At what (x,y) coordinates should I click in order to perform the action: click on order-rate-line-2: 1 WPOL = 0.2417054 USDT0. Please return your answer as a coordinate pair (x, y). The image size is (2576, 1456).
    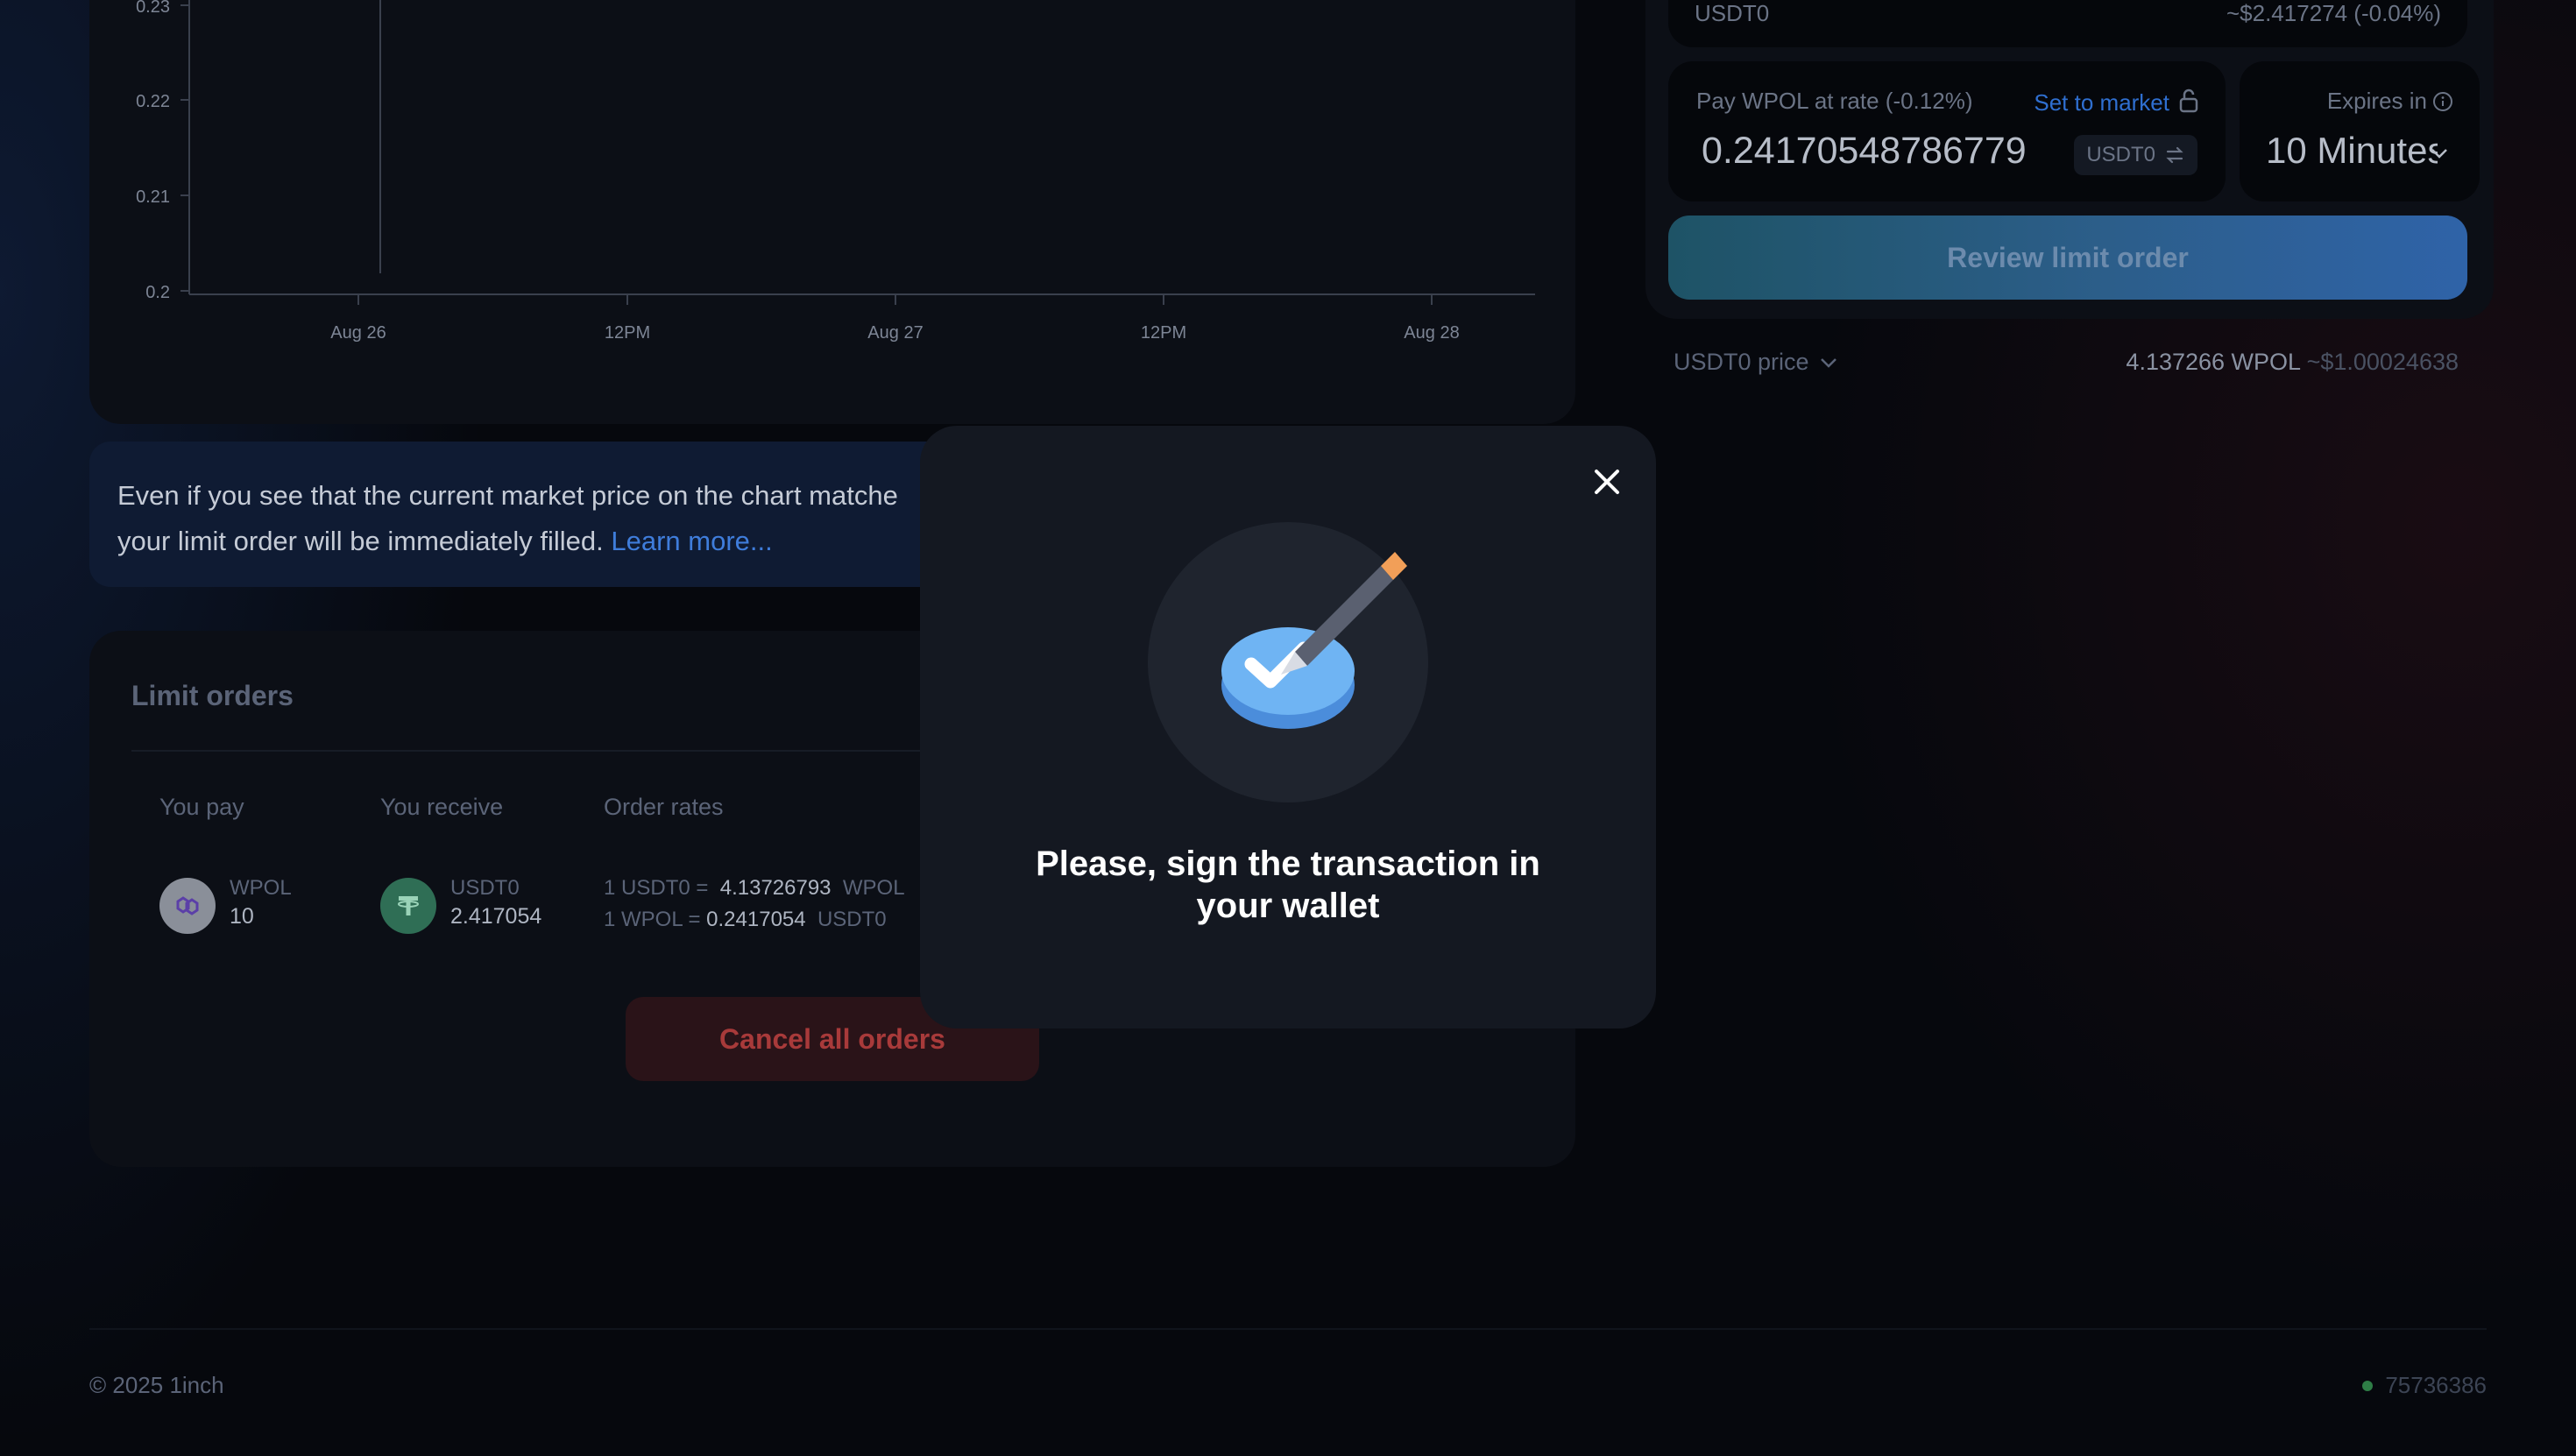
    Looking at the image, I should click on (745, 920).